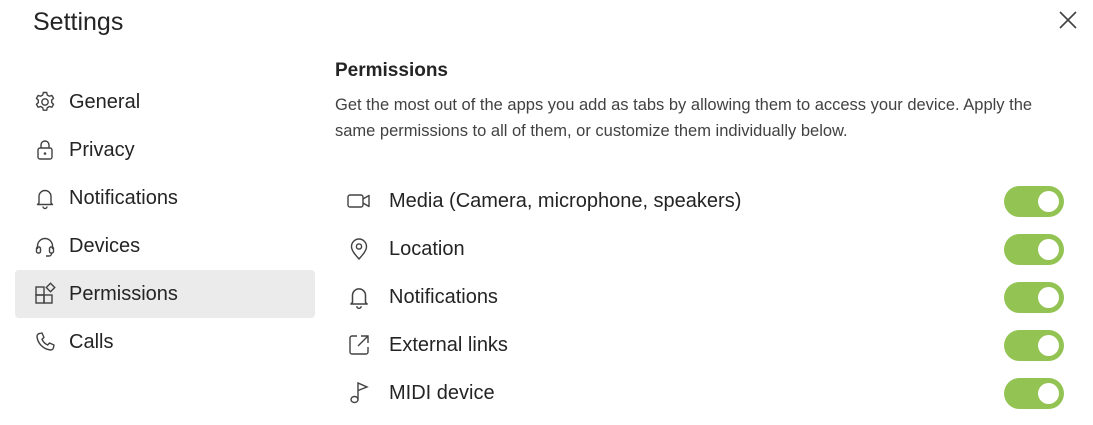 This screenshot has height=425, width=1093. Describe the element at coordinates (448, 344) in the screenshot. I see `permission-label: External links` at that location.